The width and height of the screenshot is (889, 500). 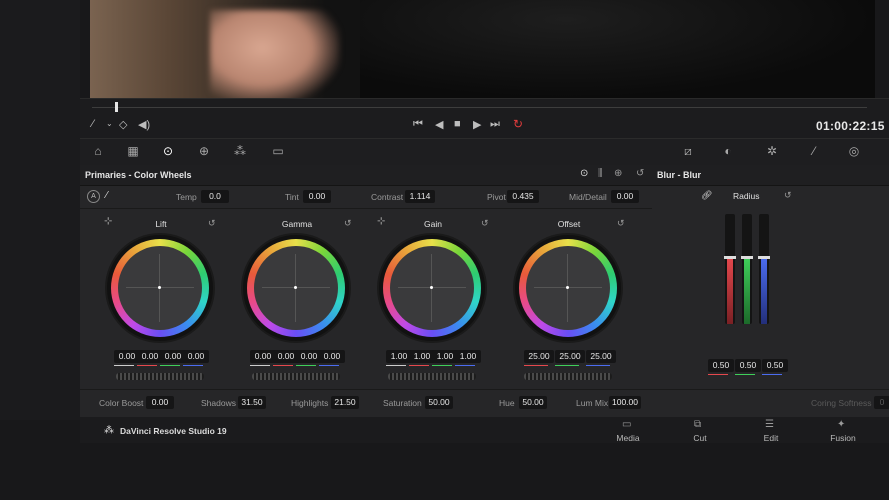 I want to click on offset-master-wheel, so click(x=568, y=376).